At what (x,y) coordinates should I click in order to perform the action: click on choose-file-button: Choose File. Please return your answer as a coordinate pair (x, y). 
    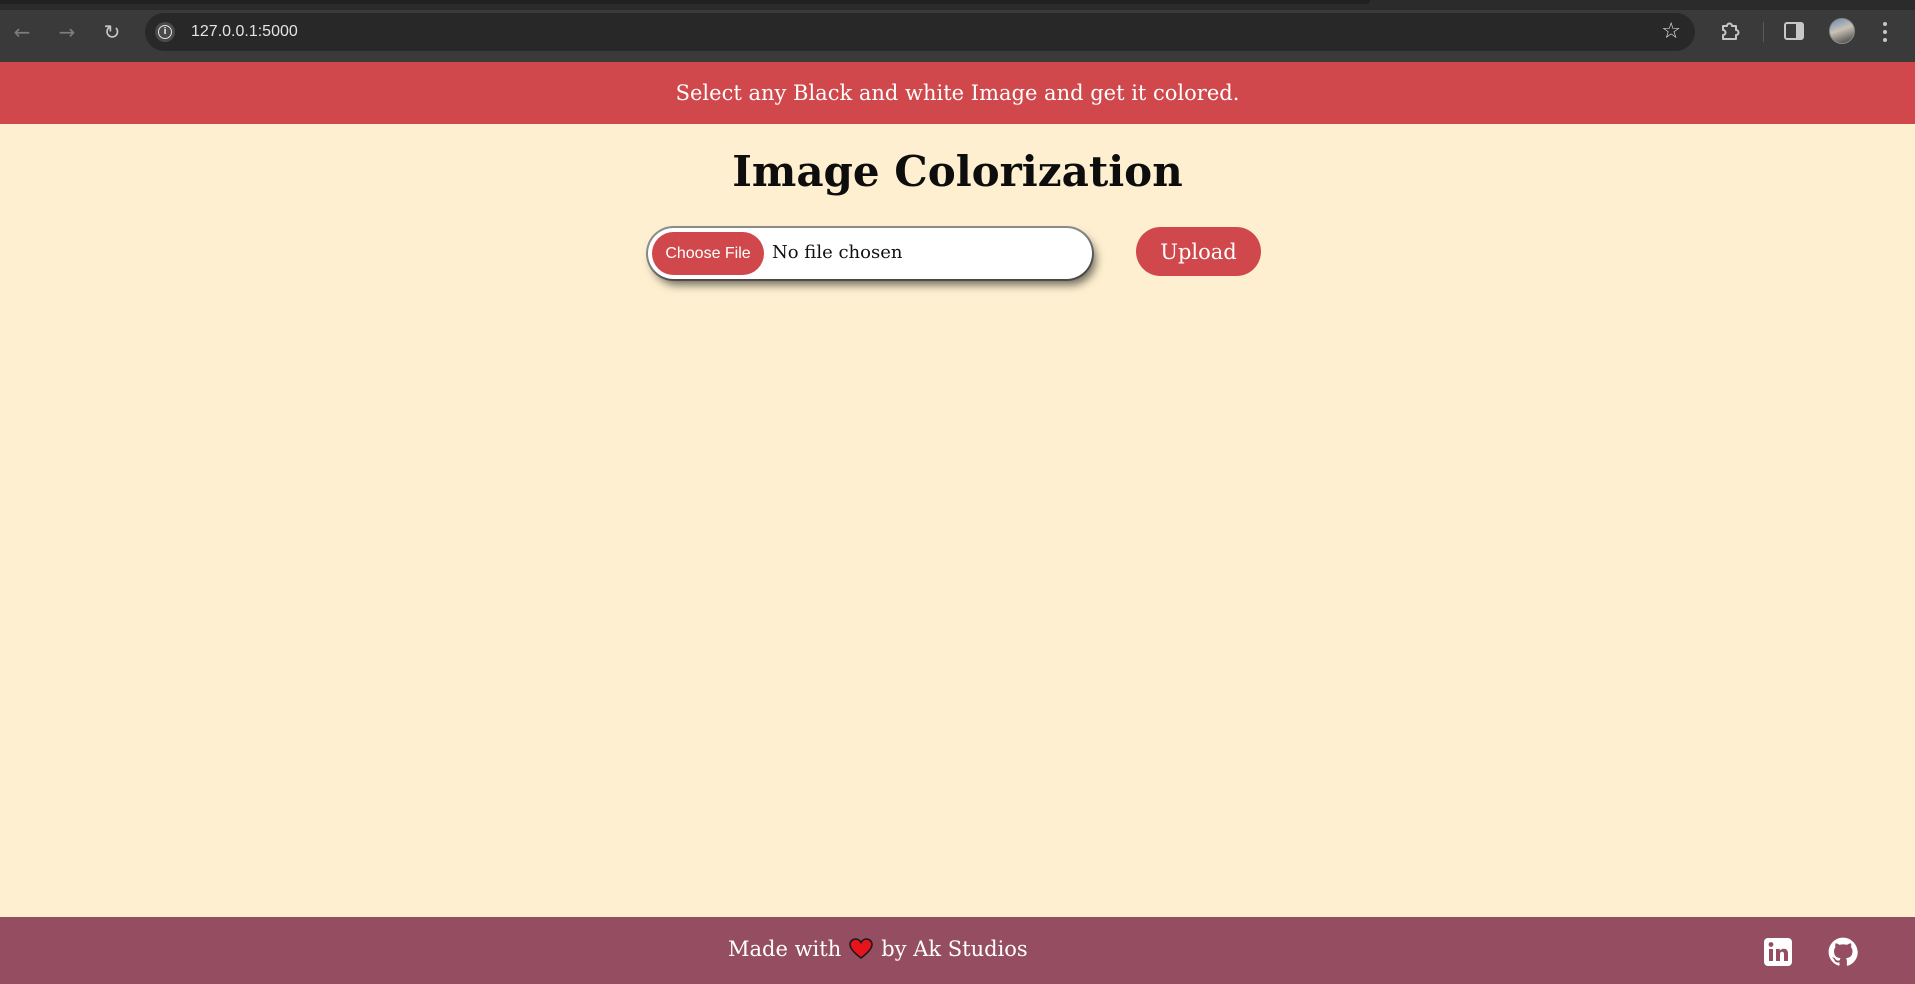
    Looking at the image, I should click on (708, 253).